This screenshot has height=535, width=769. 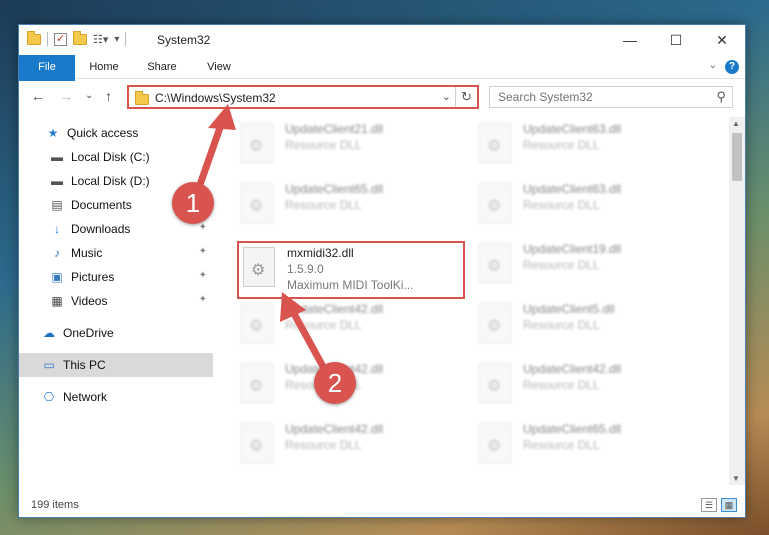 What do you see at coordinates (89, 301) in the screenshot?
I see `sidebar-item-label: Videos` at bounding box center [89, 301].